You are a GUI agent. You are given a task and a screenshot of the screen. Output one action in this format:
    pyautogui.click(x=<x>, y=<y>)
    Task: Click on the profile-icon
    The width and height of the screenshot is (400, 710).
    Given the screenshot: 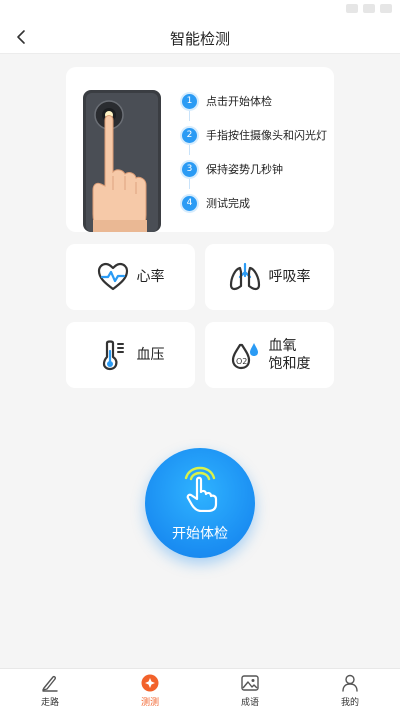 What is the action you would take?
    pyautogui.click(x=350, y=683)
    